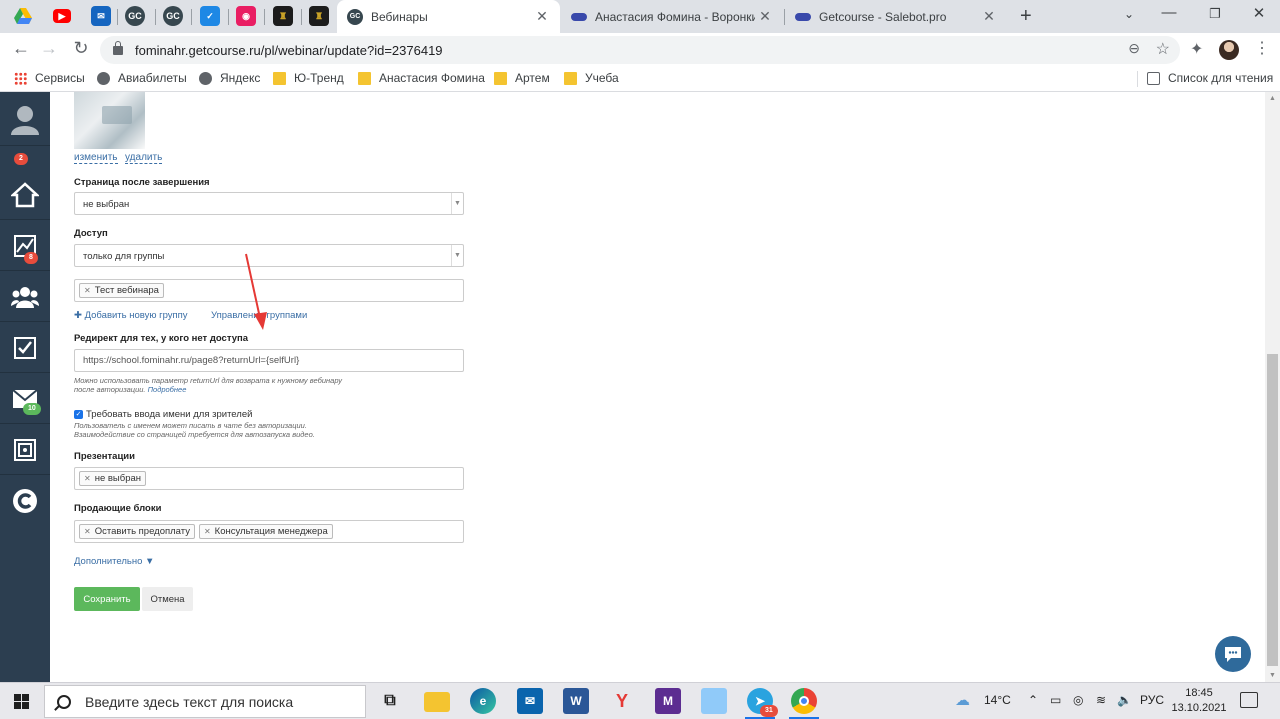 Image resolution: width=1280 pixels, height=719 pixels. Describe the element at coordinates (448, 16) in the screenshot. I see `tab-webinars: GC Вебинары ✕` at that location.